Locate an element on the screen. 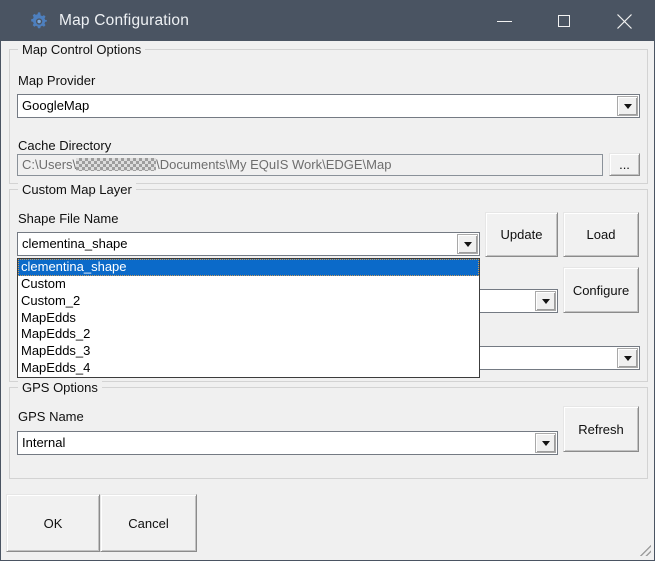  configure-button-label: Configure is located at coordinates (601, 290).